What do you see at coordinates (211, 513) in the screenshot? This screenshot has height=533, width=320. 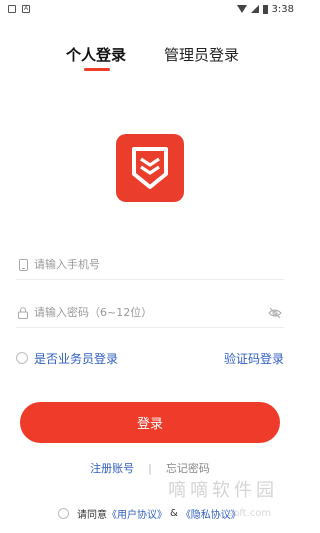 I see `privacy-link: 《隐私协议》` at bounding box center [211, 513].